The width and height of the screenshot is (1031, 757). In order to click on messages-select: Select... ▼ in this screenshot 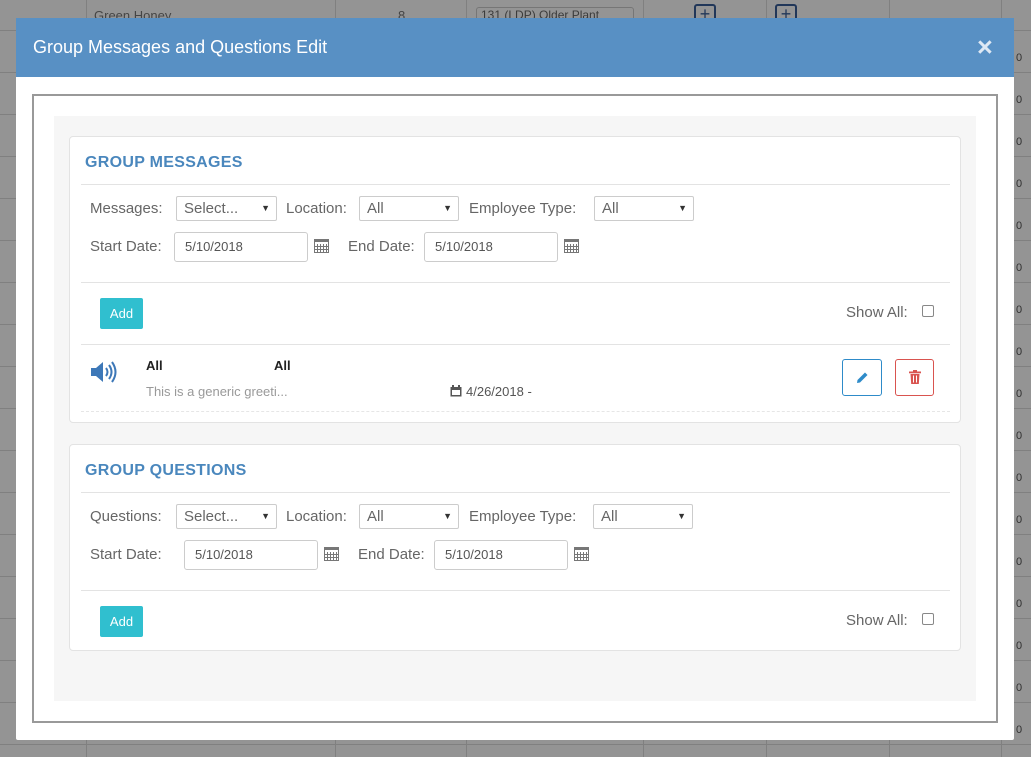, I will do `click(226, 208)`.